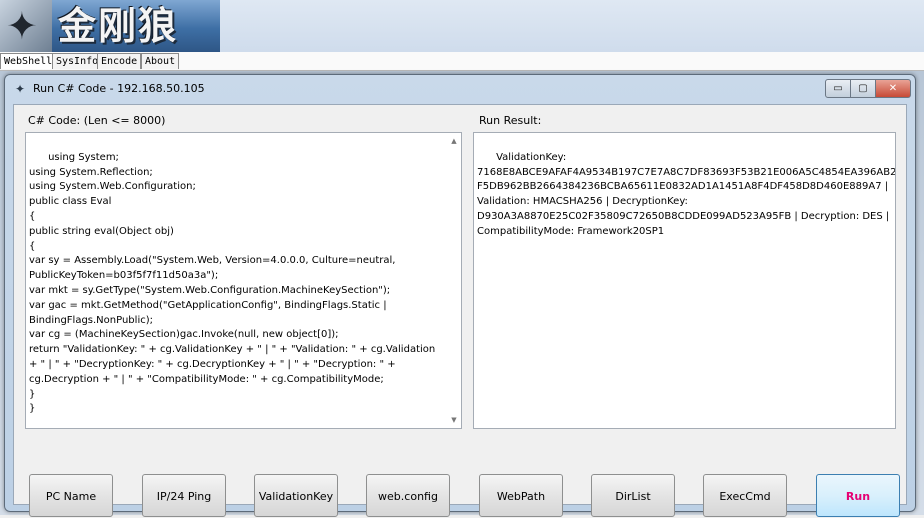 The width and height of the screenshot is (924, 518). What do you see at coordinates (184, 495) in the screenshot?
I see `ip-ping-button: IP/24 Ping` at bounding box center [184, 495].